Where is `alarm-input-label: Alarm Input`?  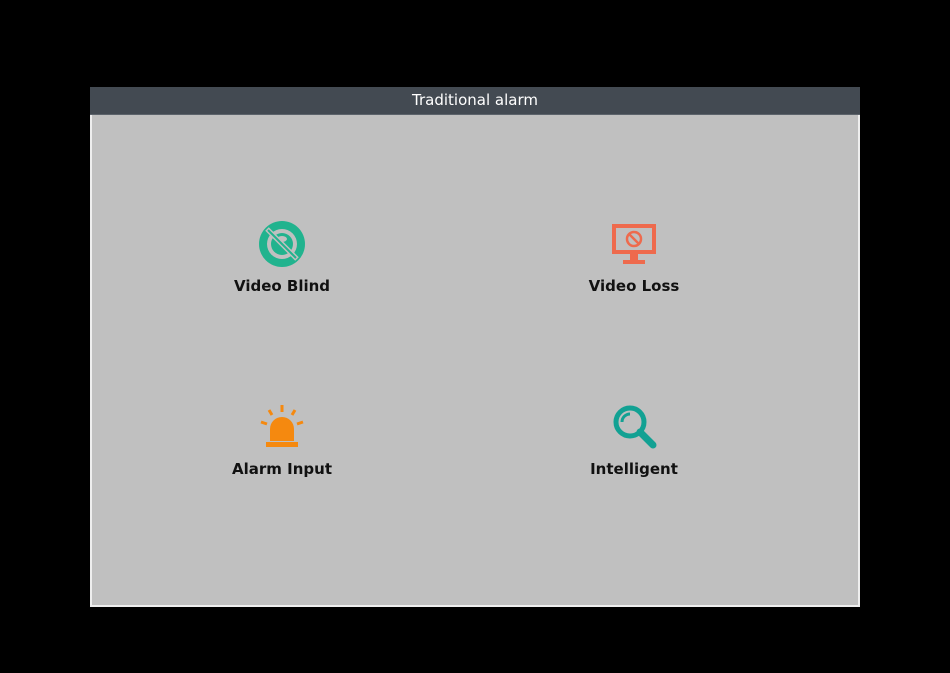
alarm-input-label: Alarm Input is located at coordinates (282, 469).